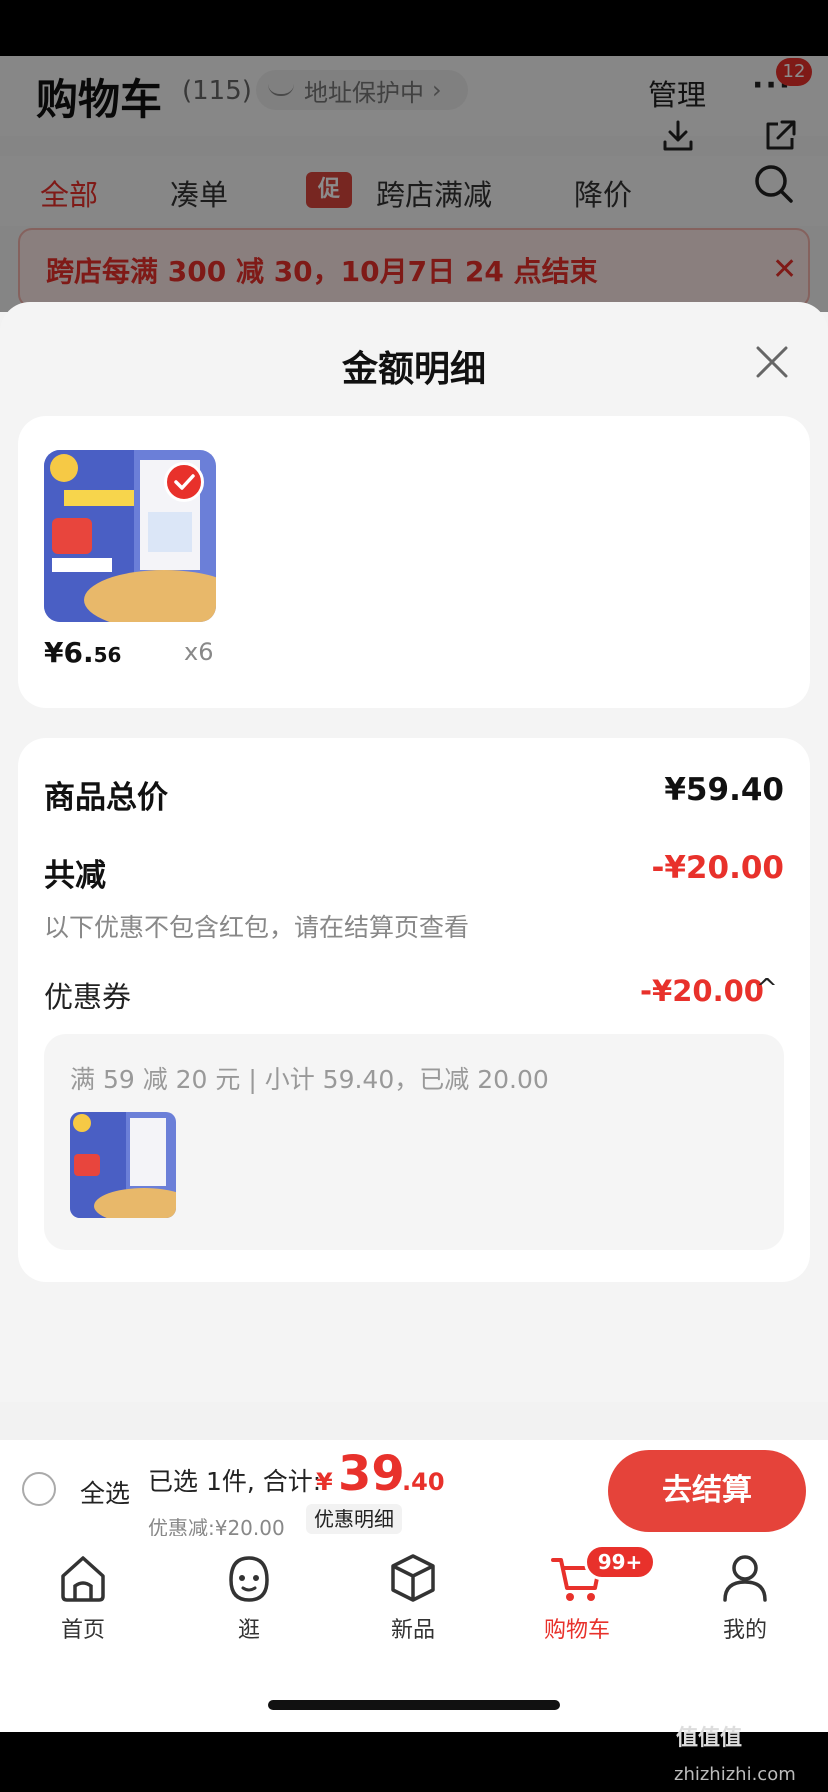 This screenshot has height=1792, width=828. Describe the element at coordinates (235, 1481) in the screenshot. I see `selected-summary: 已选 1件, 合计:` at that location.